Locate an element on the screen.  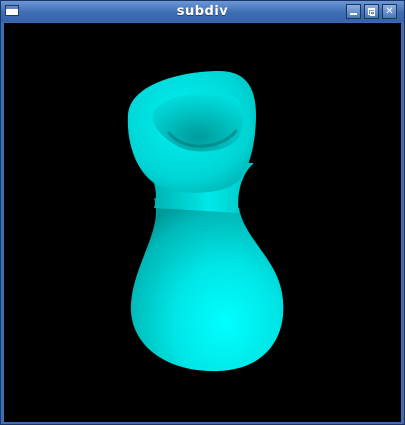
maximize-icon is located at coordinates (371, 12).